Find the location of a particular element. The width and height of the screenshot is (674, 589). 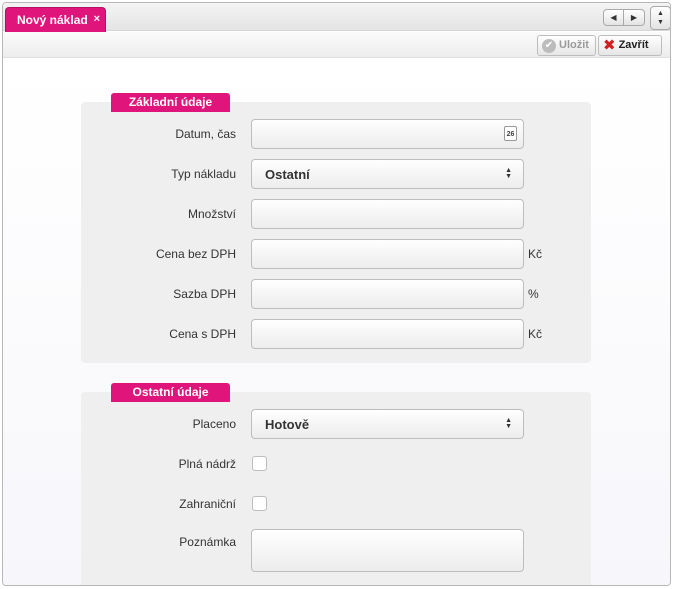

vat-unit: % is located at coordinates (533, 294).